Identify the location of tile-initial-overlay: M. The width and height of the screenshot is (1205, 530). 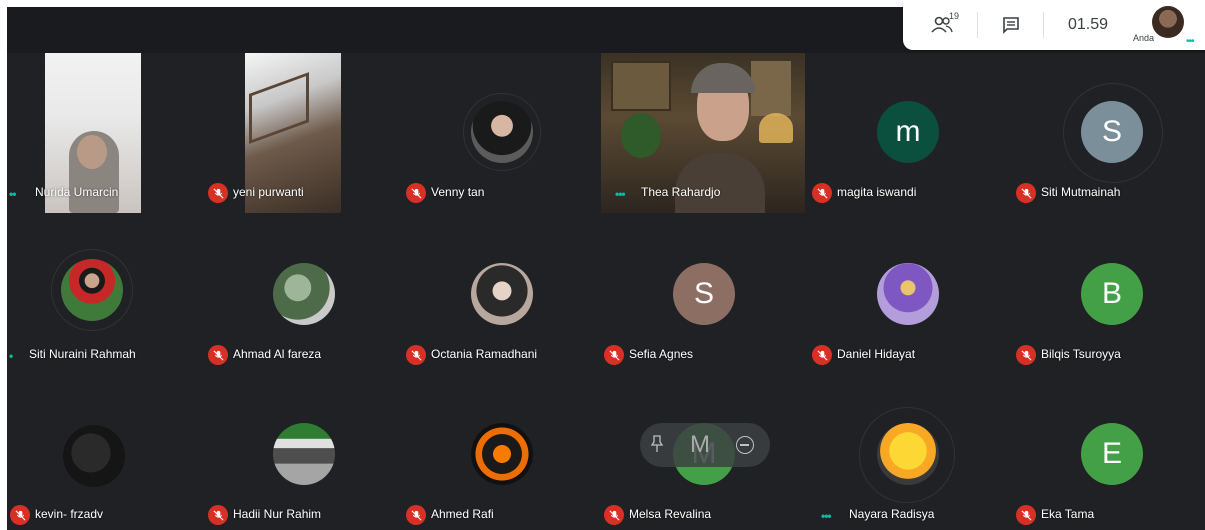
(700, 444).